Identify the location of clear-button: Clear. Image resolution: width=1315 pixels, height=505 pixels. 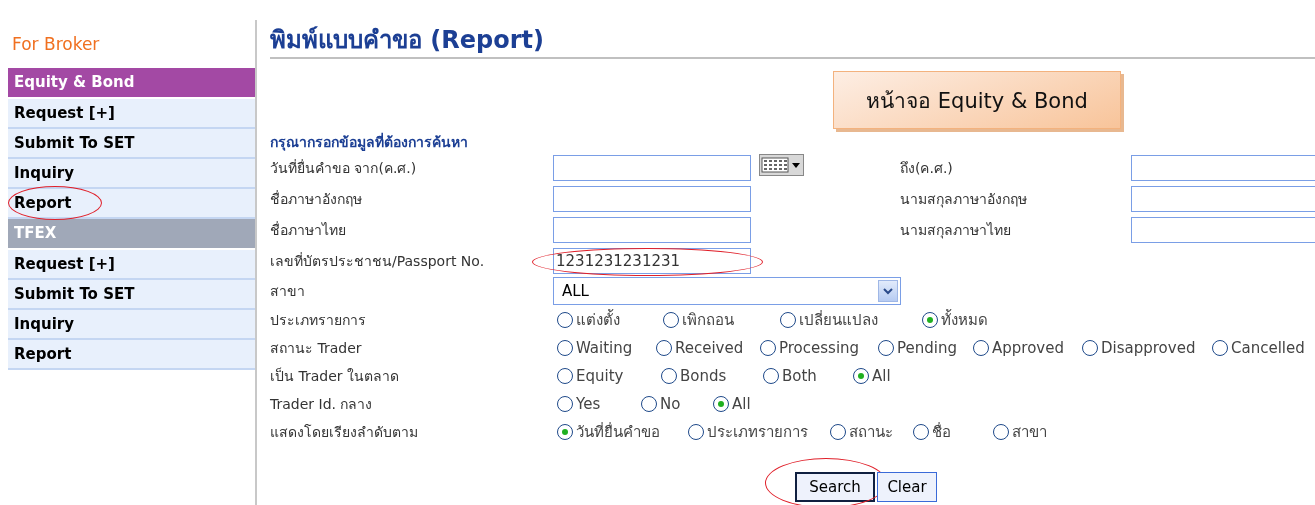
(907, 487).